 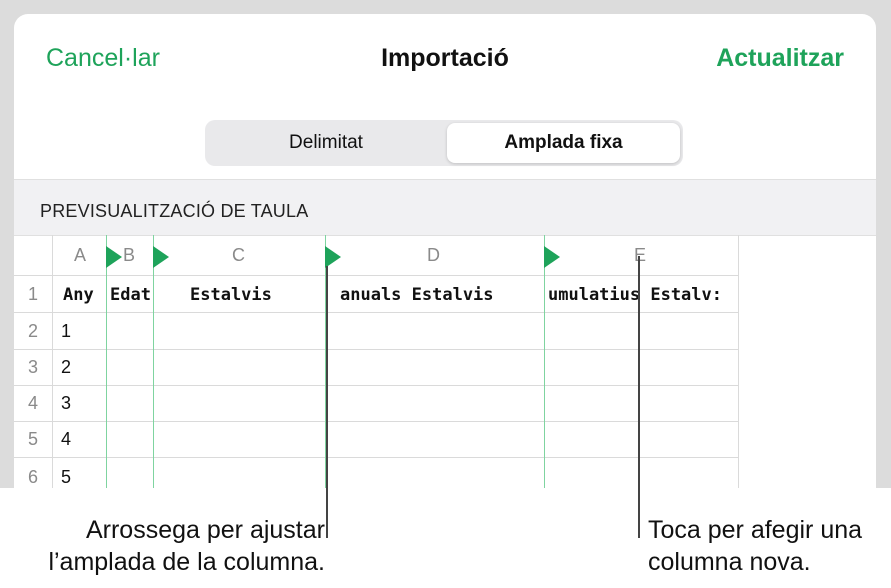 I want to click on update-button: Actualitzar, so click(x=780, y=58).